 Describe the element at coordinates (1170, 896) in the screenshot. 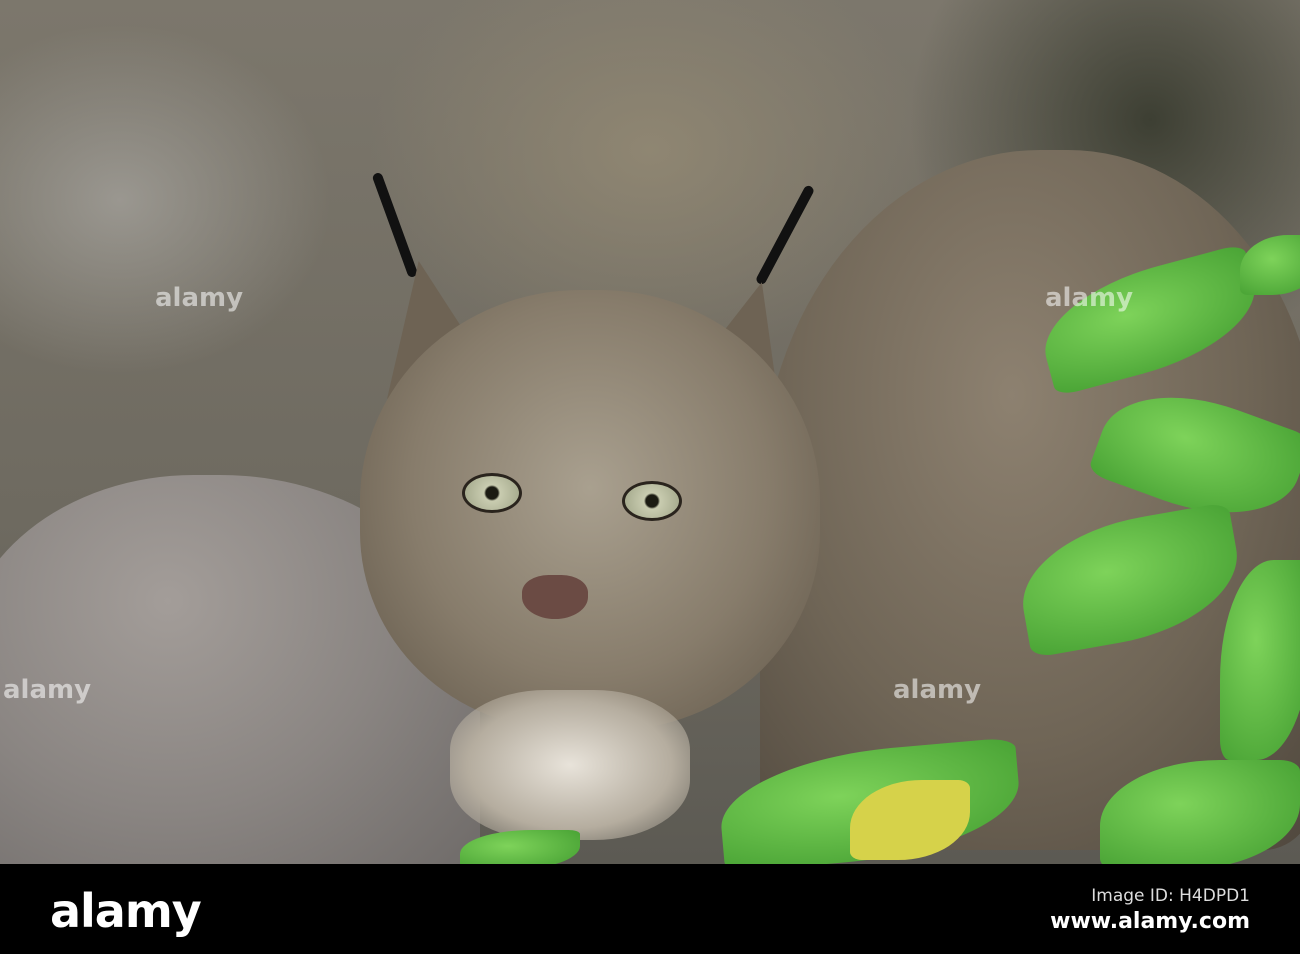

I see `image-id: Image ID: H4DPD1` at that location.